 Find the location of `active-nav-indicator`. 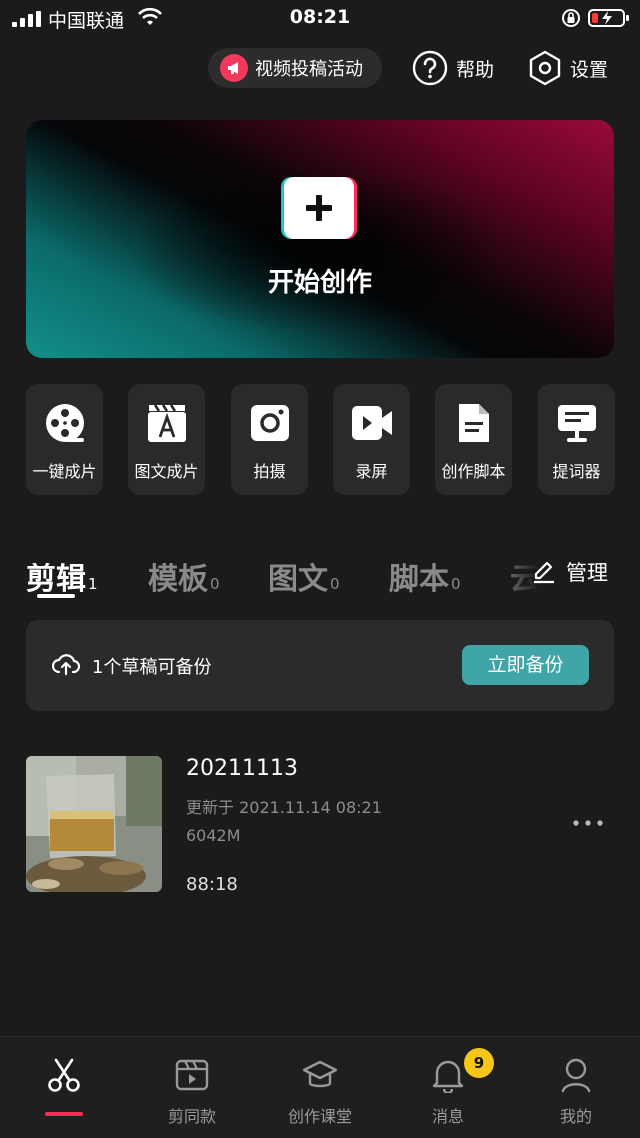

active-nav-indicator is located at coordinates (64, 1114).